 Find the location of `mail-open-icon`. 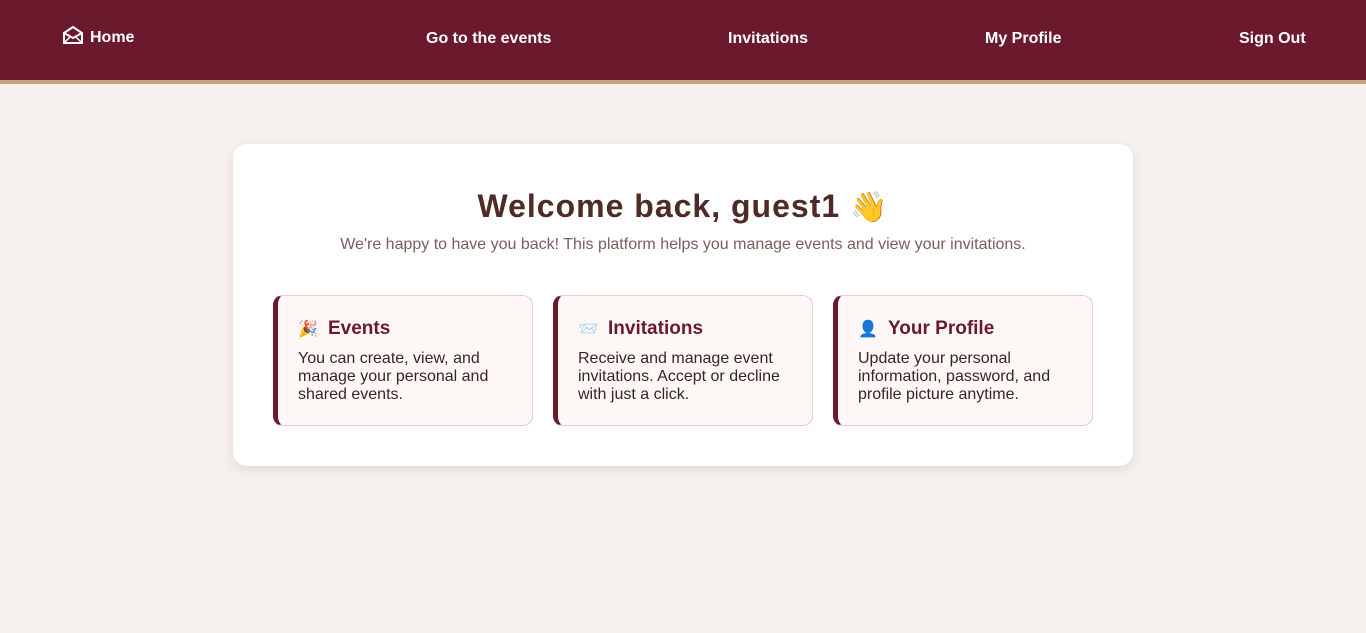

mail-open-icon is located at coordinates (73, 35).